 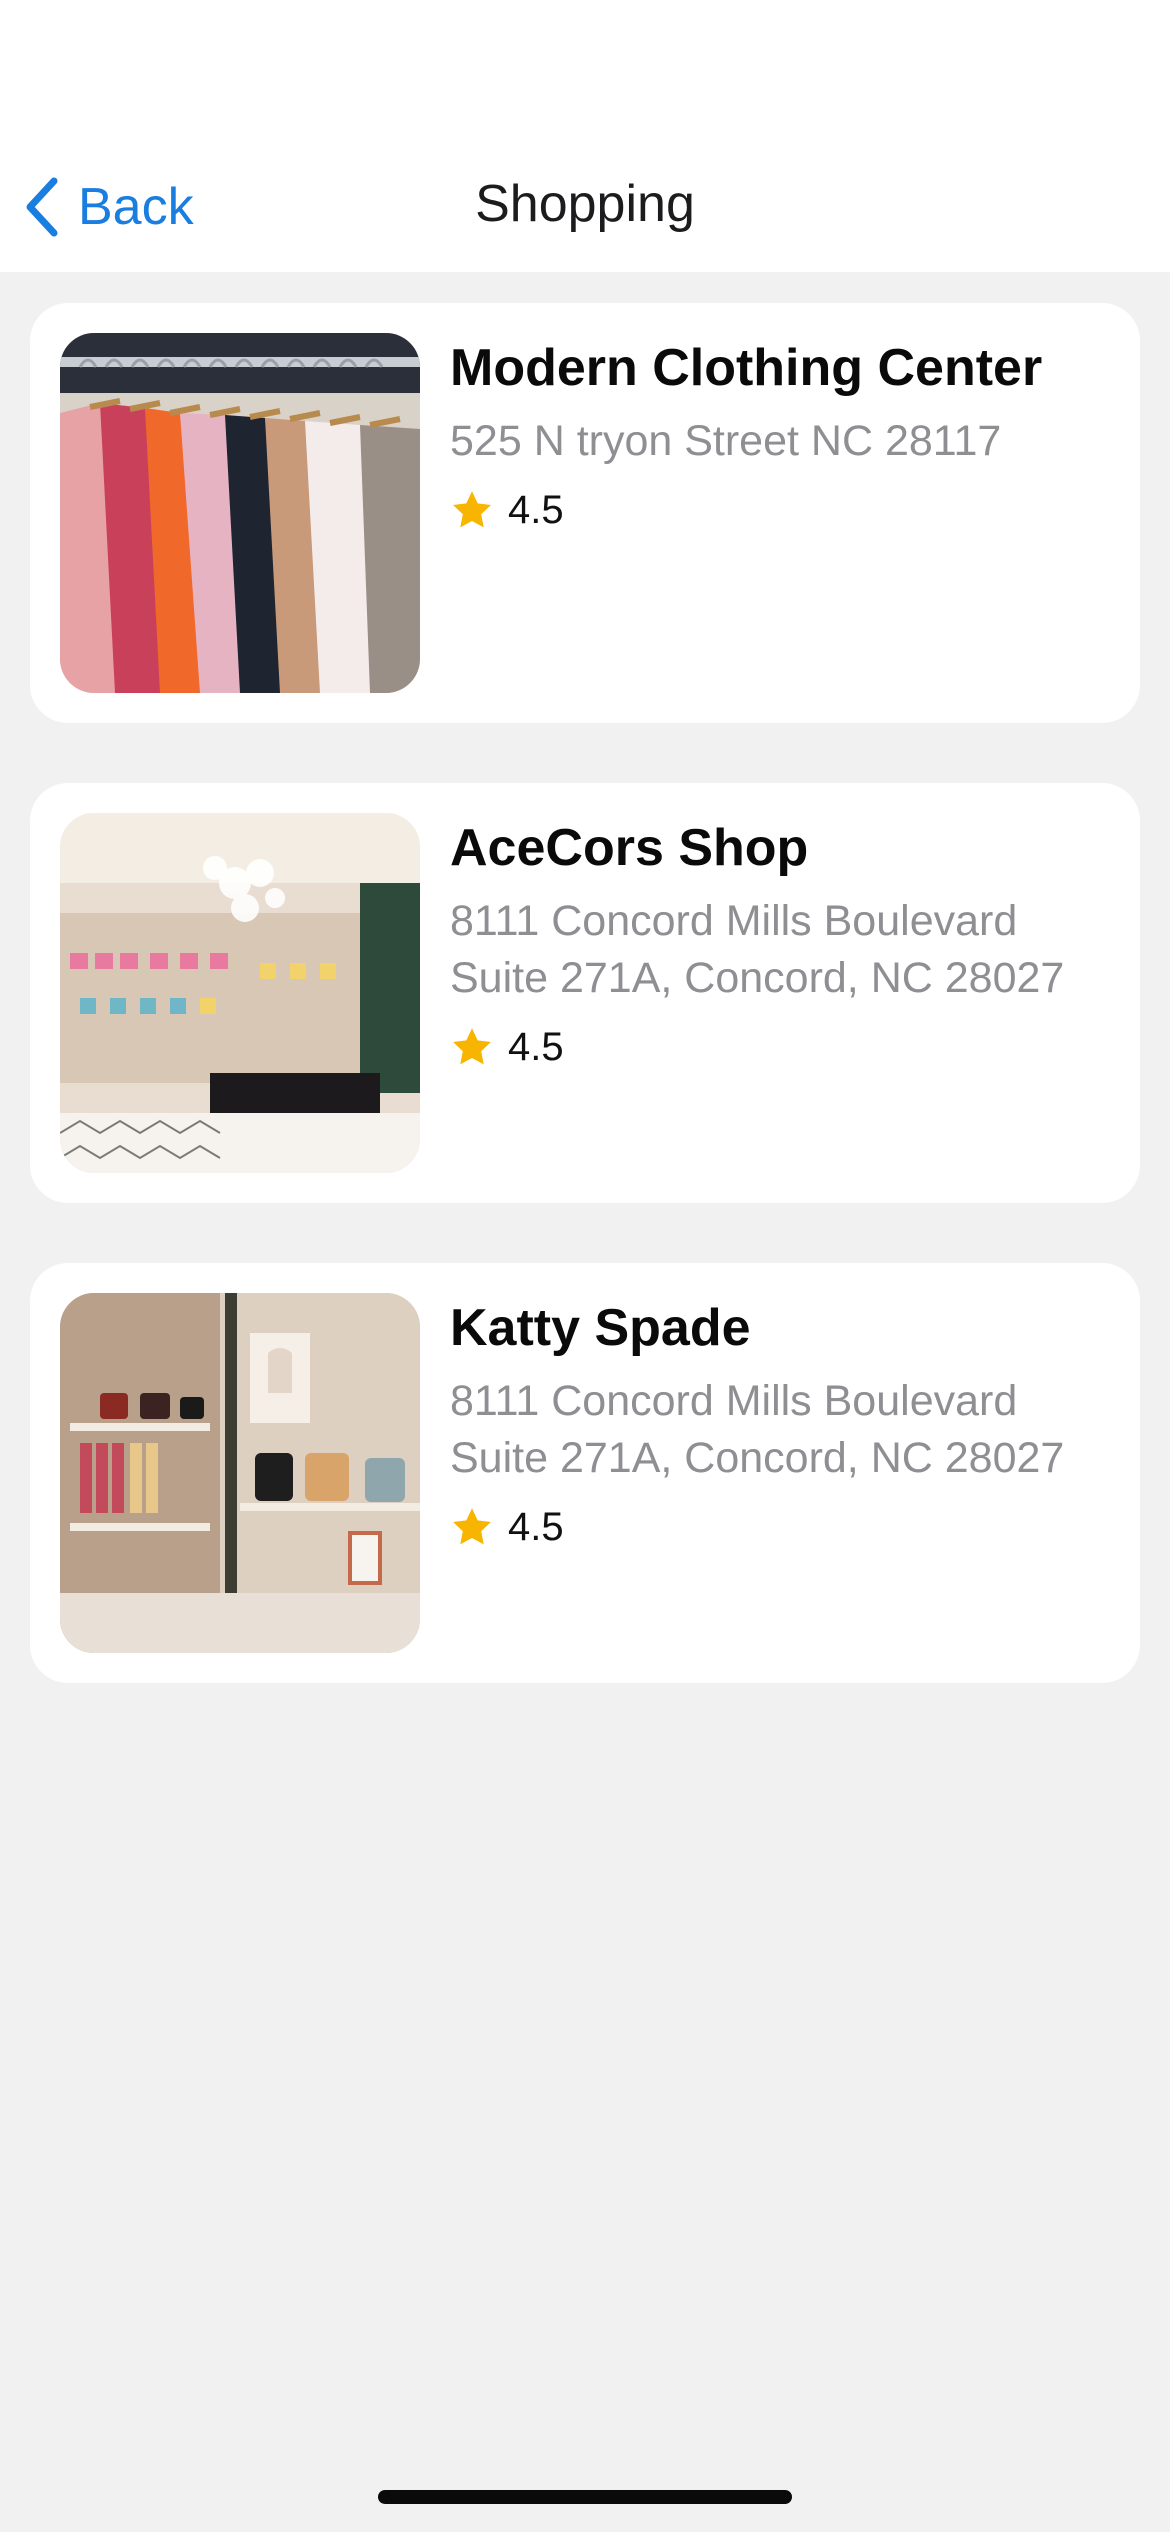 I want to click on boutique-interior-photo, so click(x=240, y=993).